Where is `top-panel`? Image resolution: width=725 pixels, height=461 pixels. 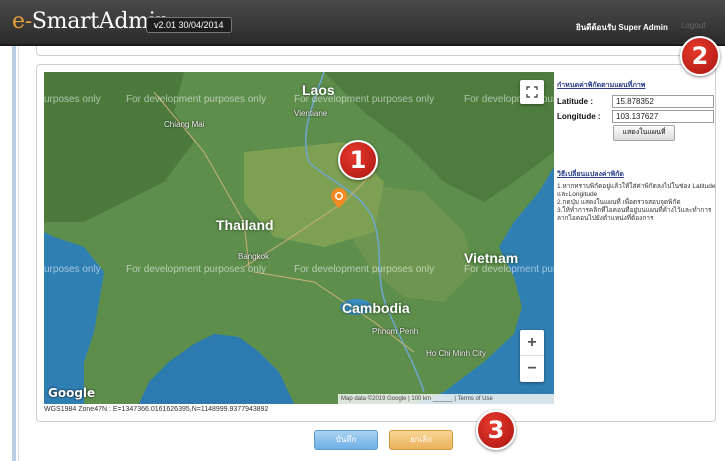
top-panel is located at coordinates (376, 51).